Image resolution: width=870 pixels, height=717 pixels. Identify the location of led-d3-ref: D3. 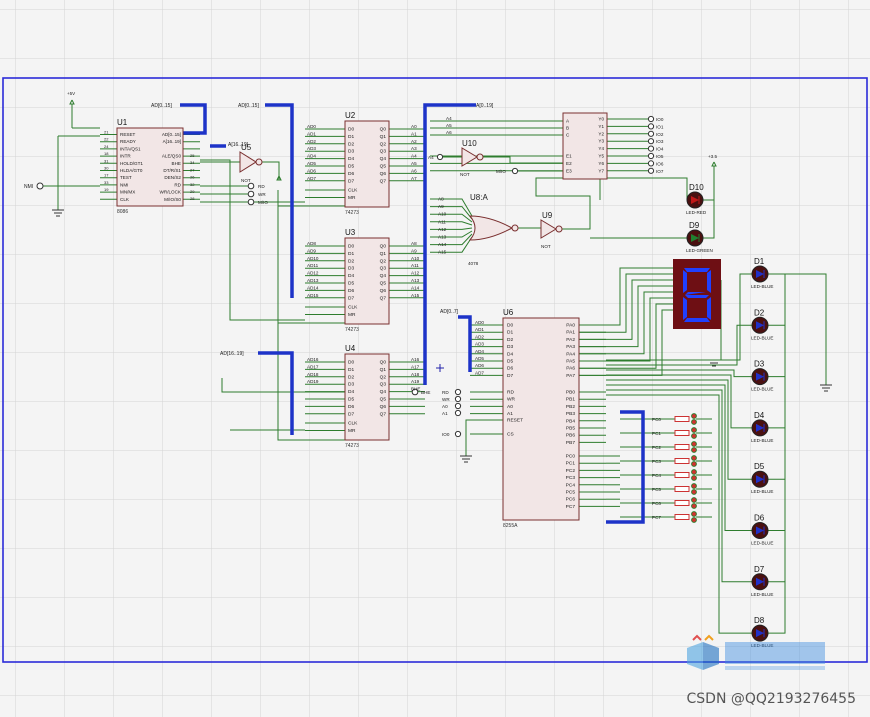
(759, 364).